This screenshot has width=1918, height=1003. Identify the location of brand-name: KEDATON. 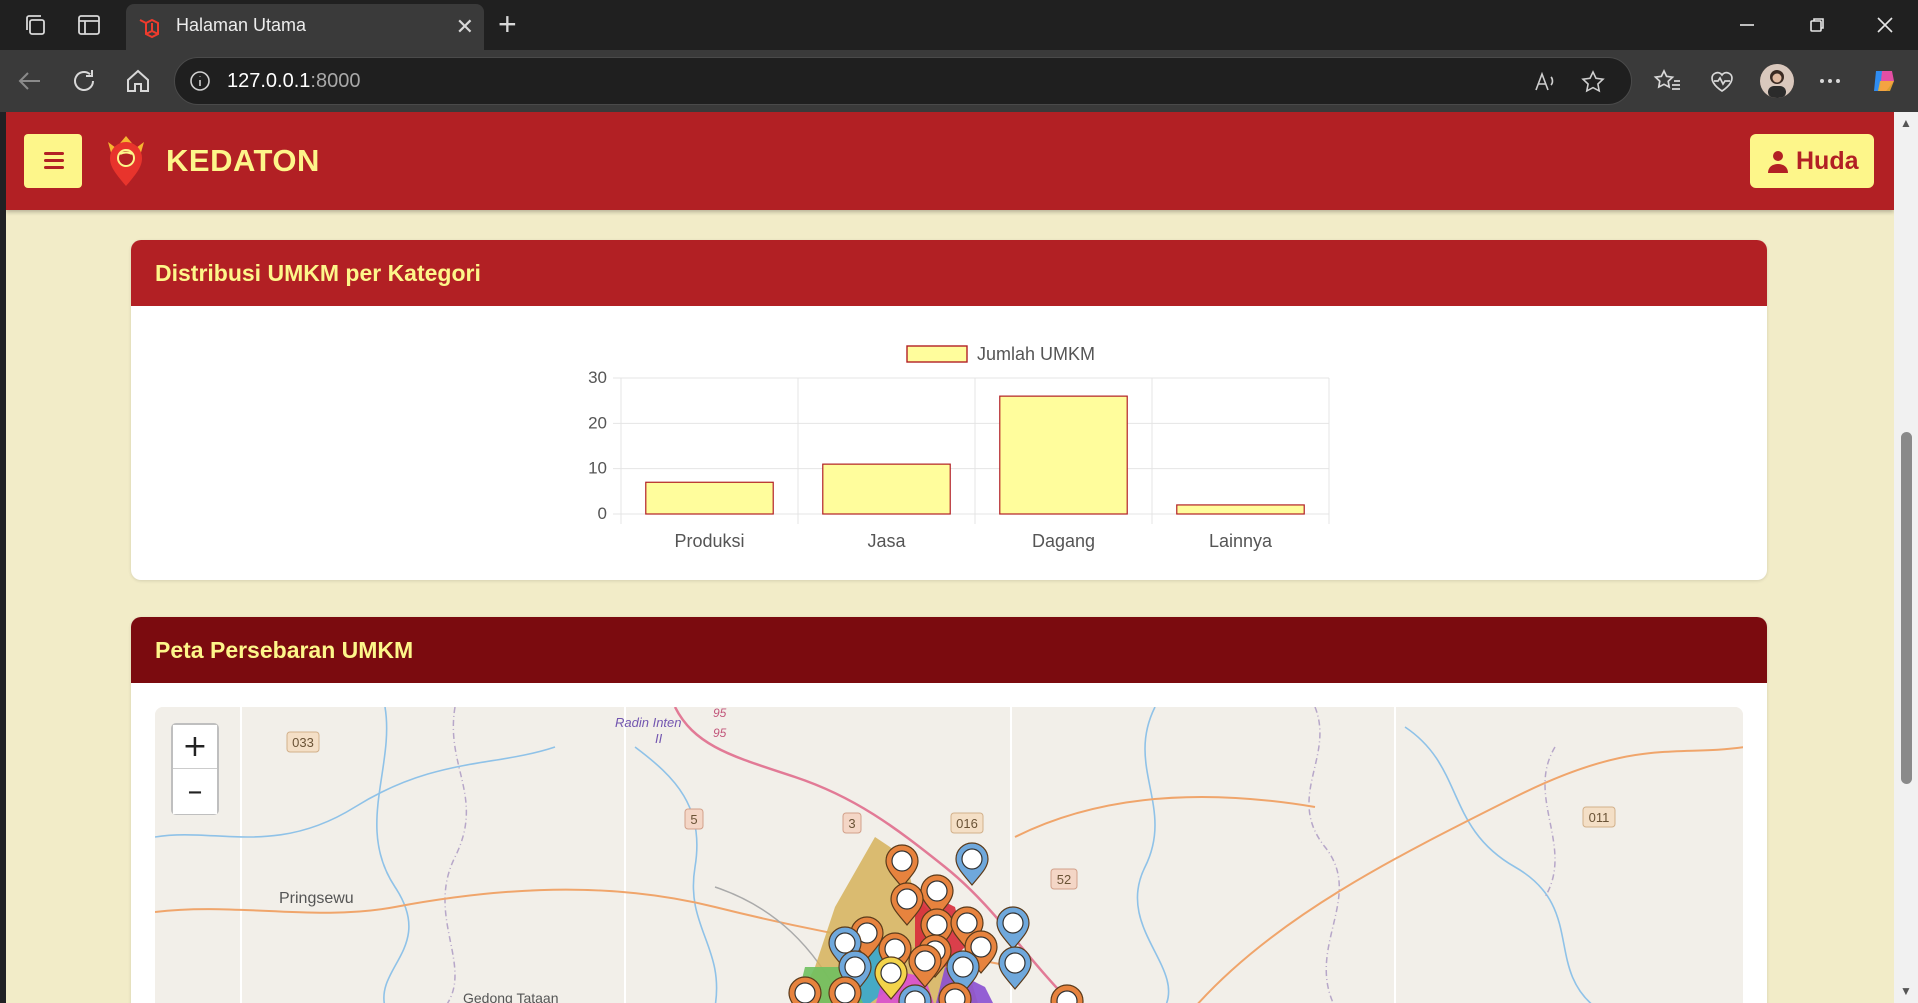
(243, 160).